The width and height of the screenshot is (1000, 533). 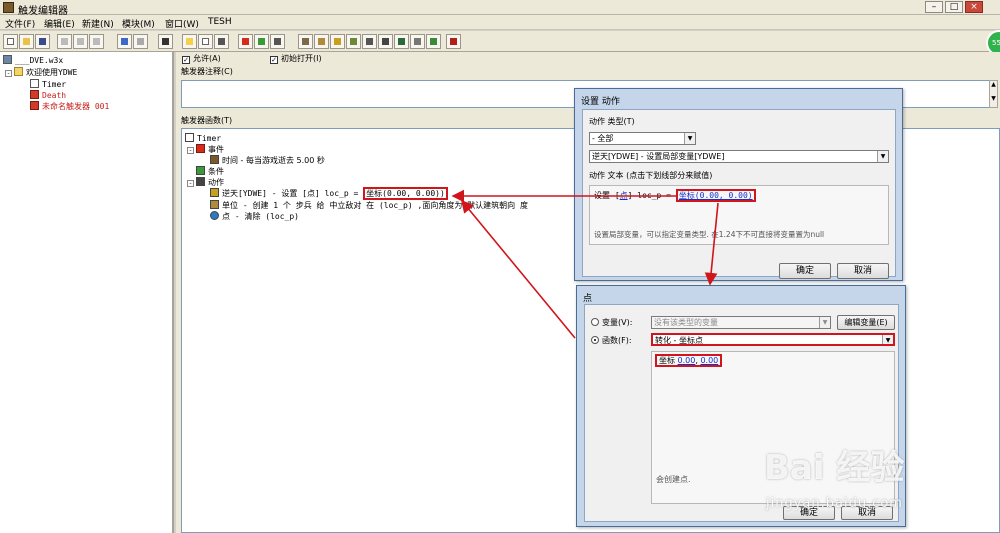 I want to click on terrain-editor-icon, so click(x=165, y=41).